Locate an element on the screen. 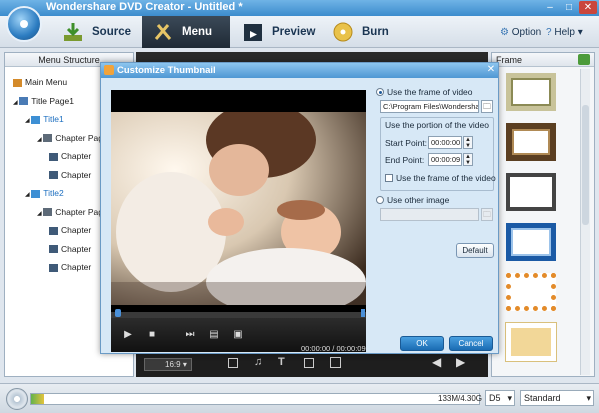  dialog-app-icon is located at coordinates (109, 70).